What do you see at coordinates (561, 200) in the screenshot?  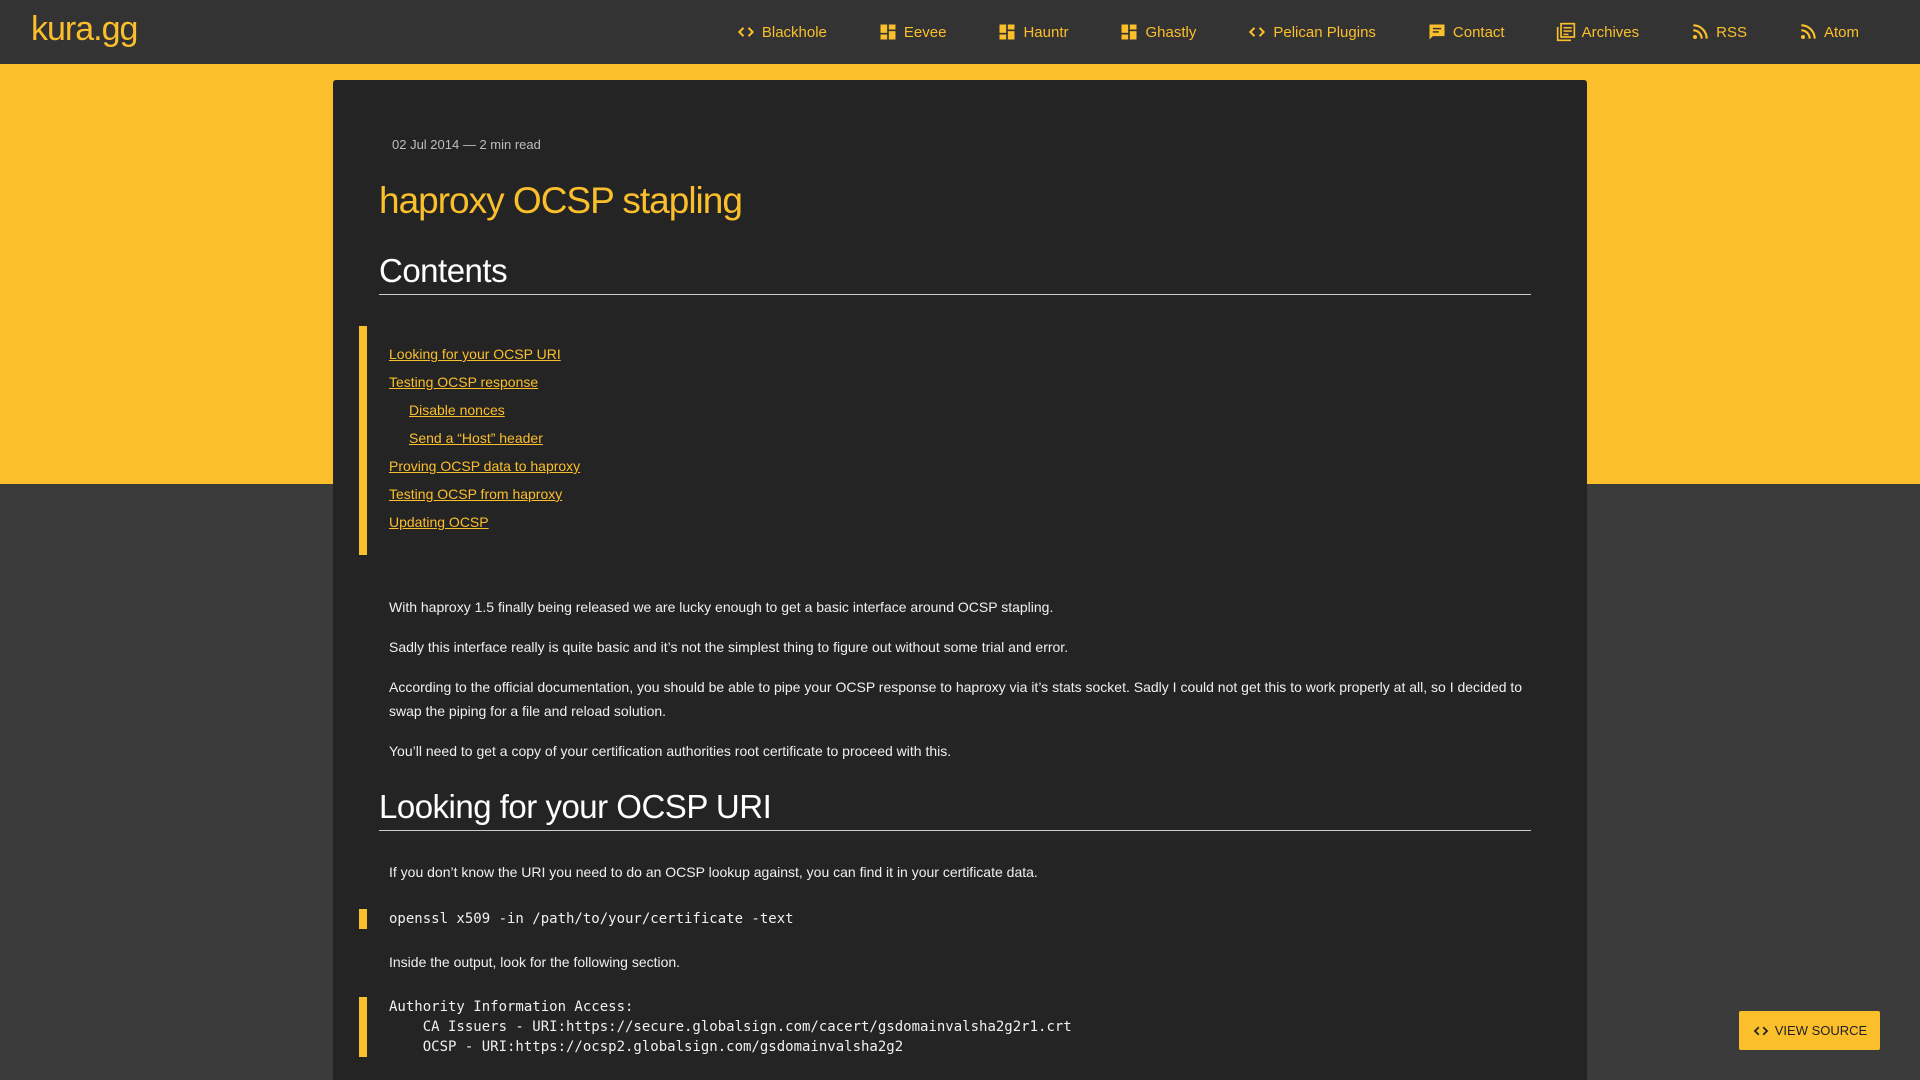 I see `post-title: haproxy OCSP stapling` at bounding box center [561, 200].